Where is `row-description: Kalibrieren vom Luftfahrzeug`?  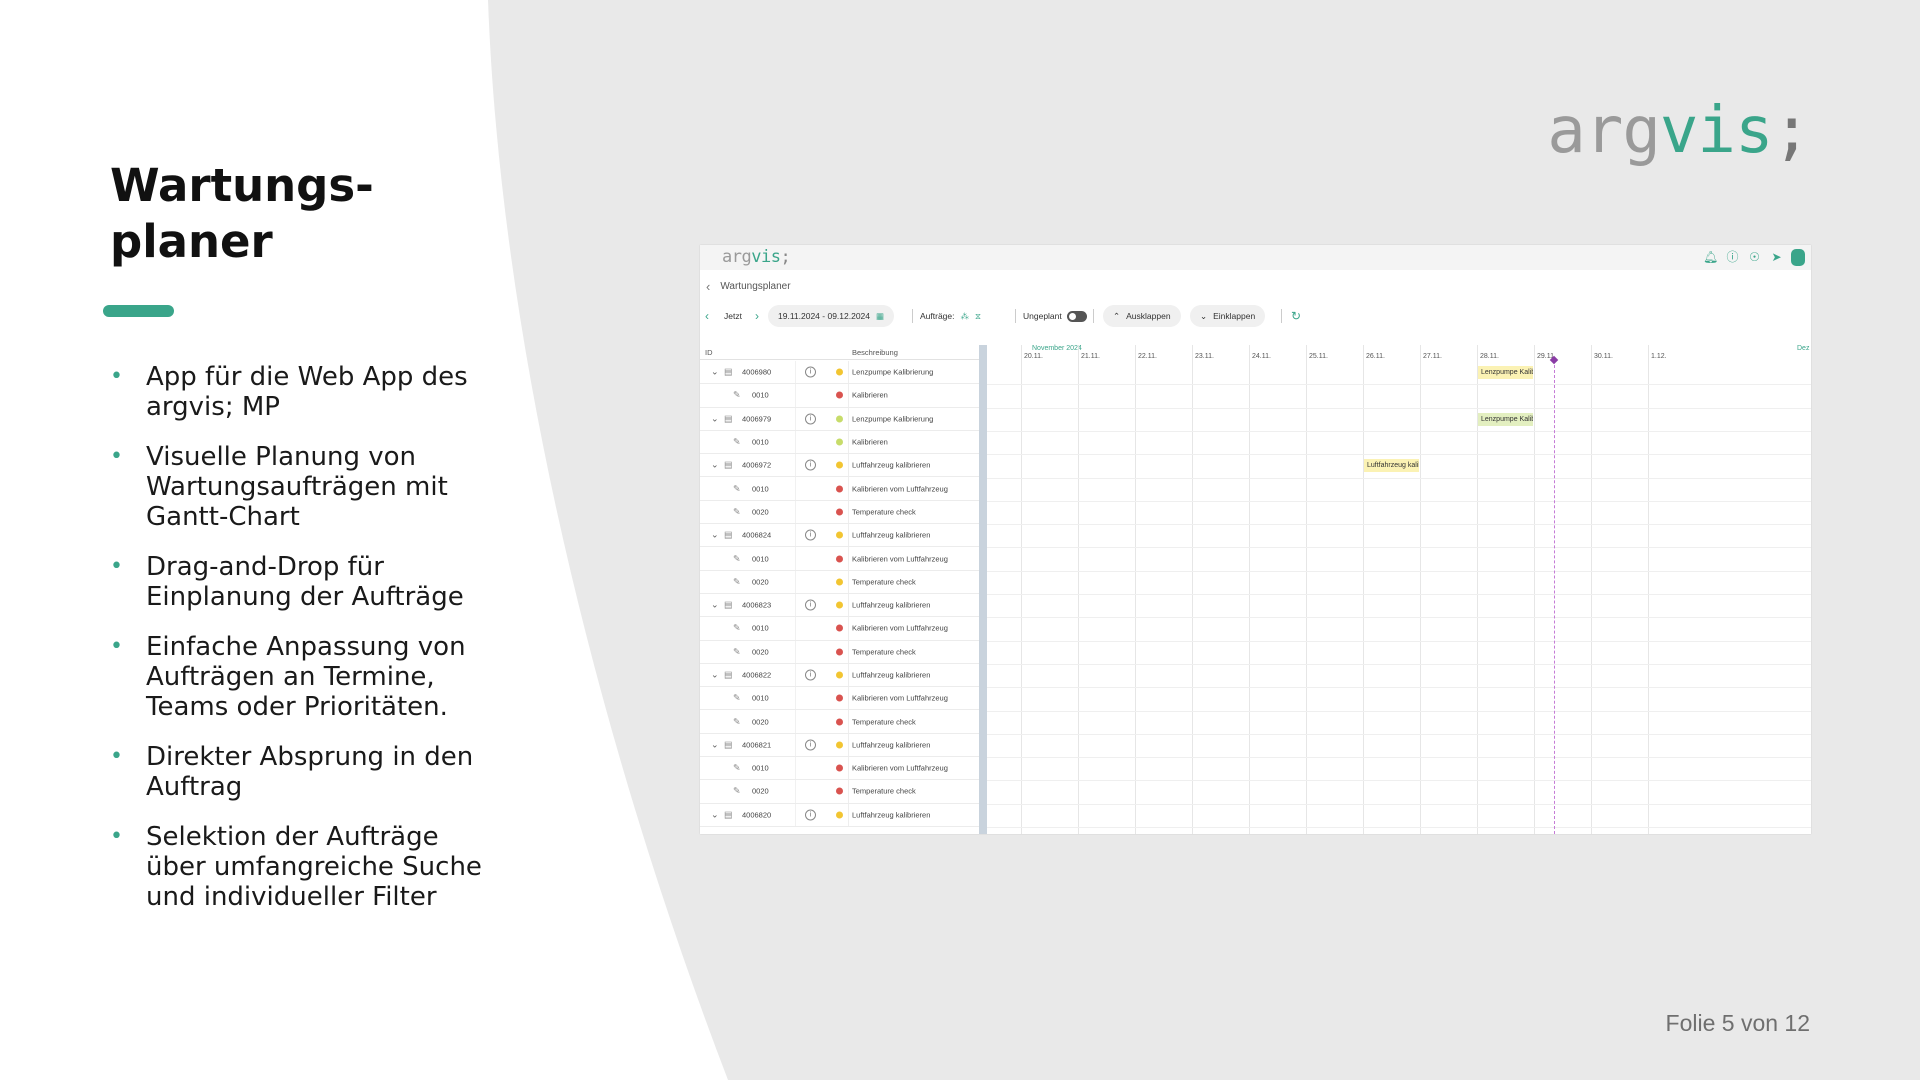
row-description: Kalibrieren vom Luftfahrzeug is located at coordinates (900, 489).